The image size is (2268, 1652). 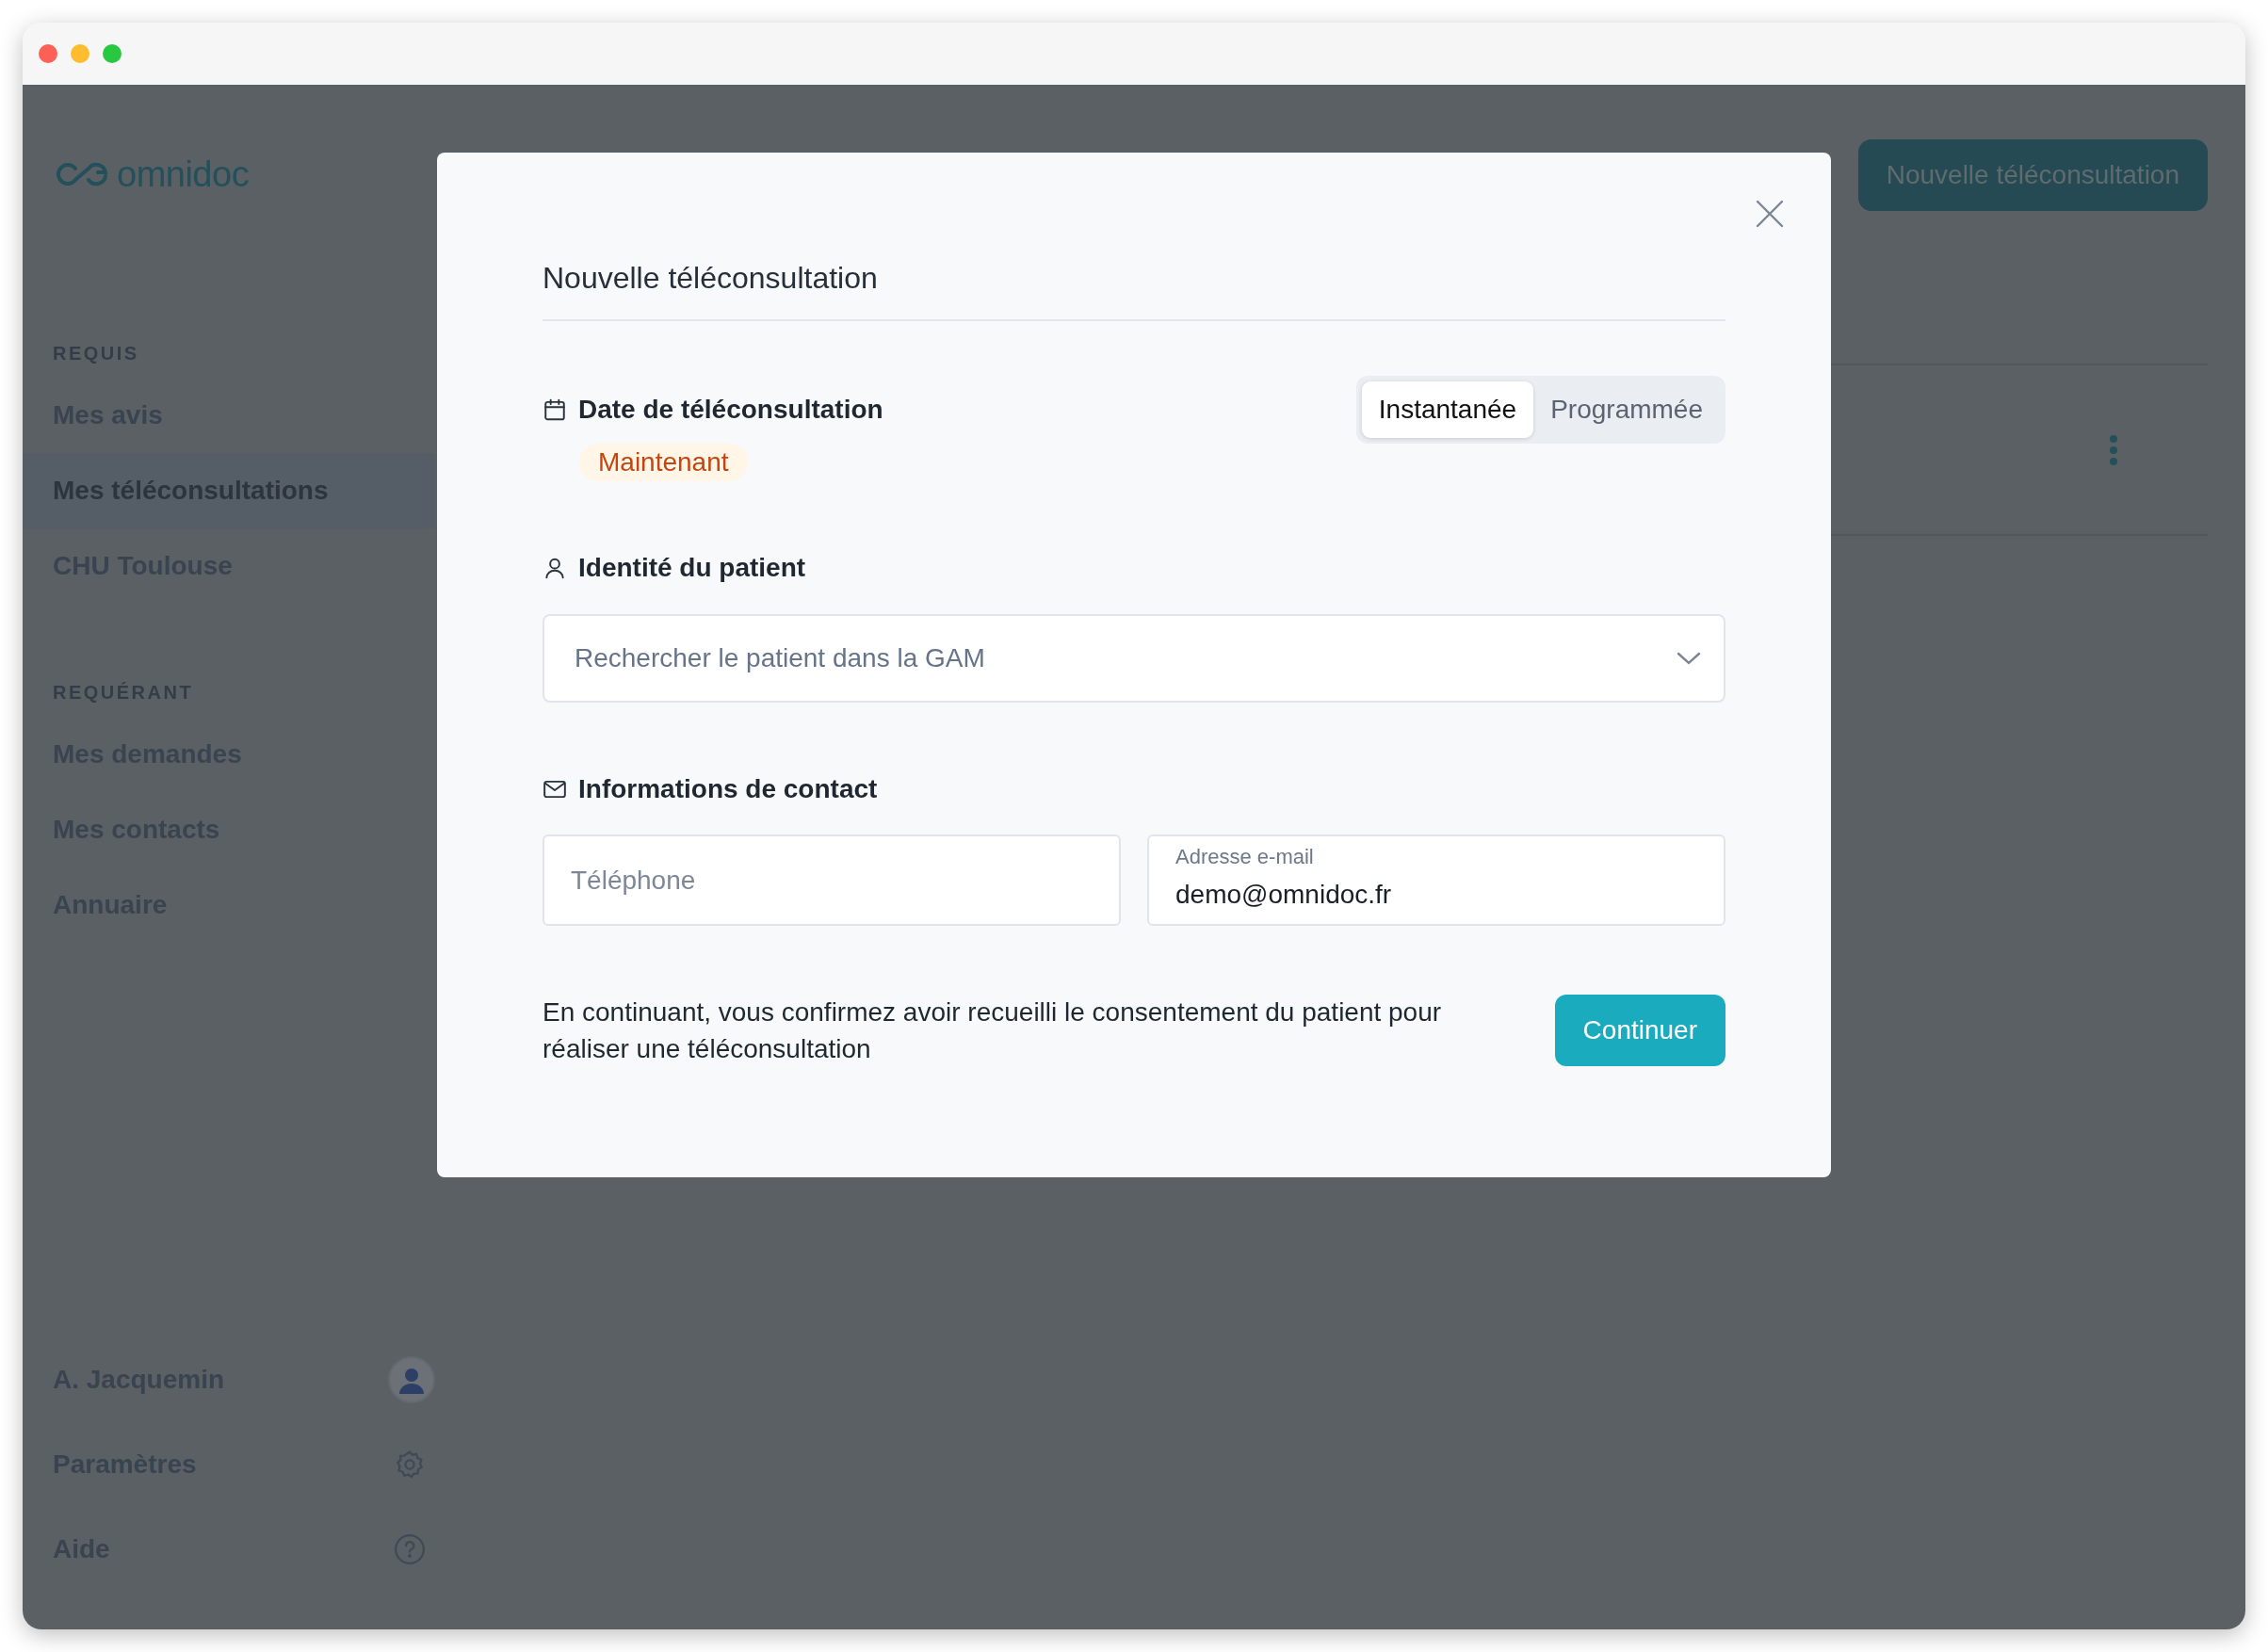 What do you see at coordinates (1627, 409) in the screenshot?
I see `mode-tab: Programmée` at bounding box center [1627, 409].